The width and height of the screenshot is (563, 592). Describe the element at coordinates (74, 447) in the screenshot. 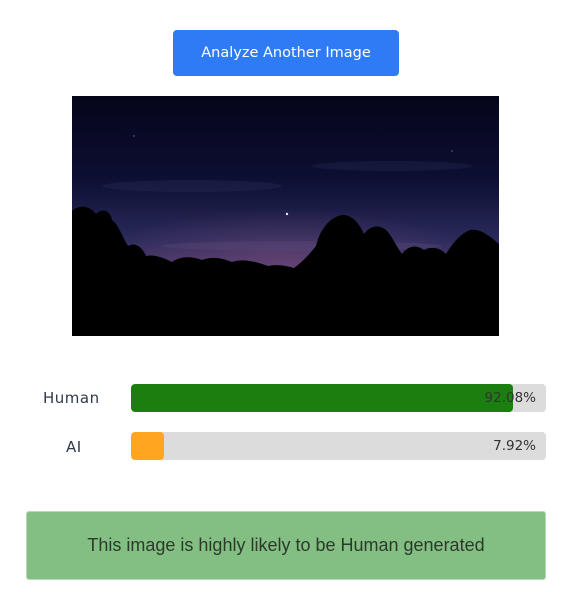

I see `ai-label: AI` at that location.